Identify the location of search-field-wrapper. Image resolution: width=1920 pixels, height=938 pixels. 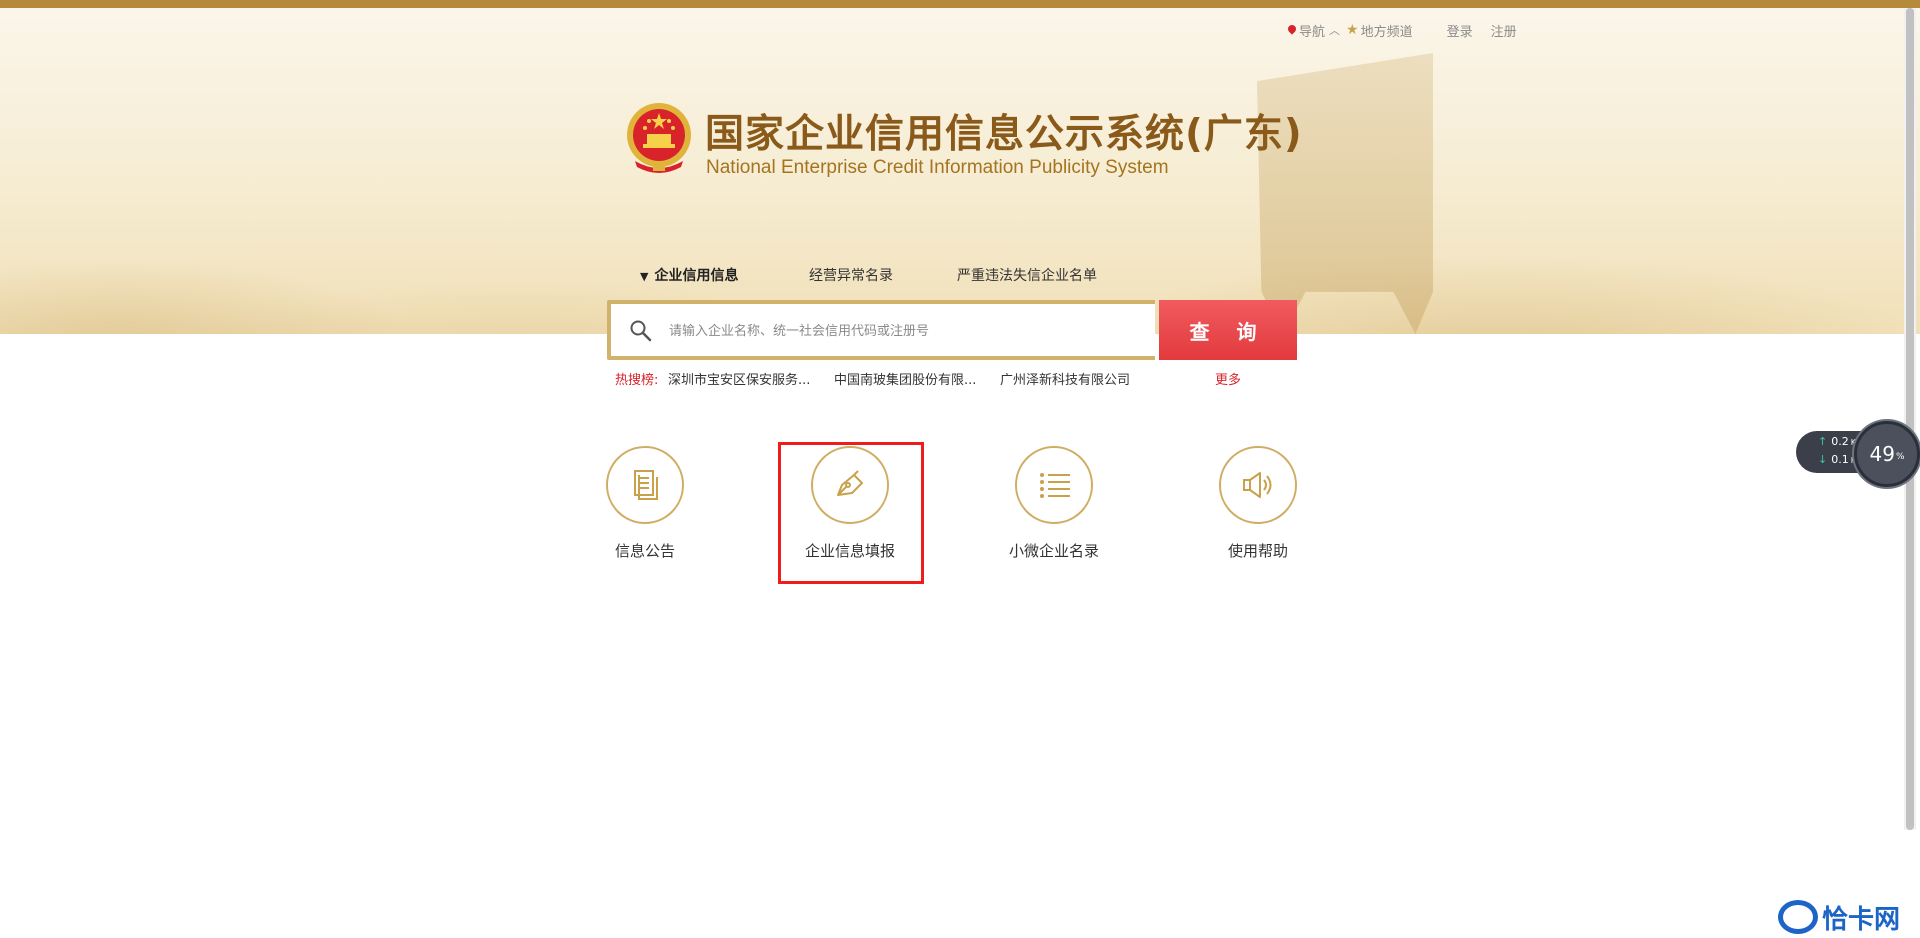
(883, 330).